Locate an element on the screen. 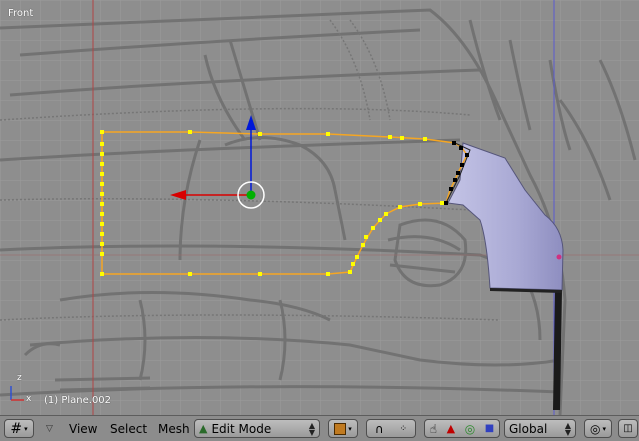 This screenshot has height=441, width=639. solid-cube-icon is located at coordinates (340, 428).